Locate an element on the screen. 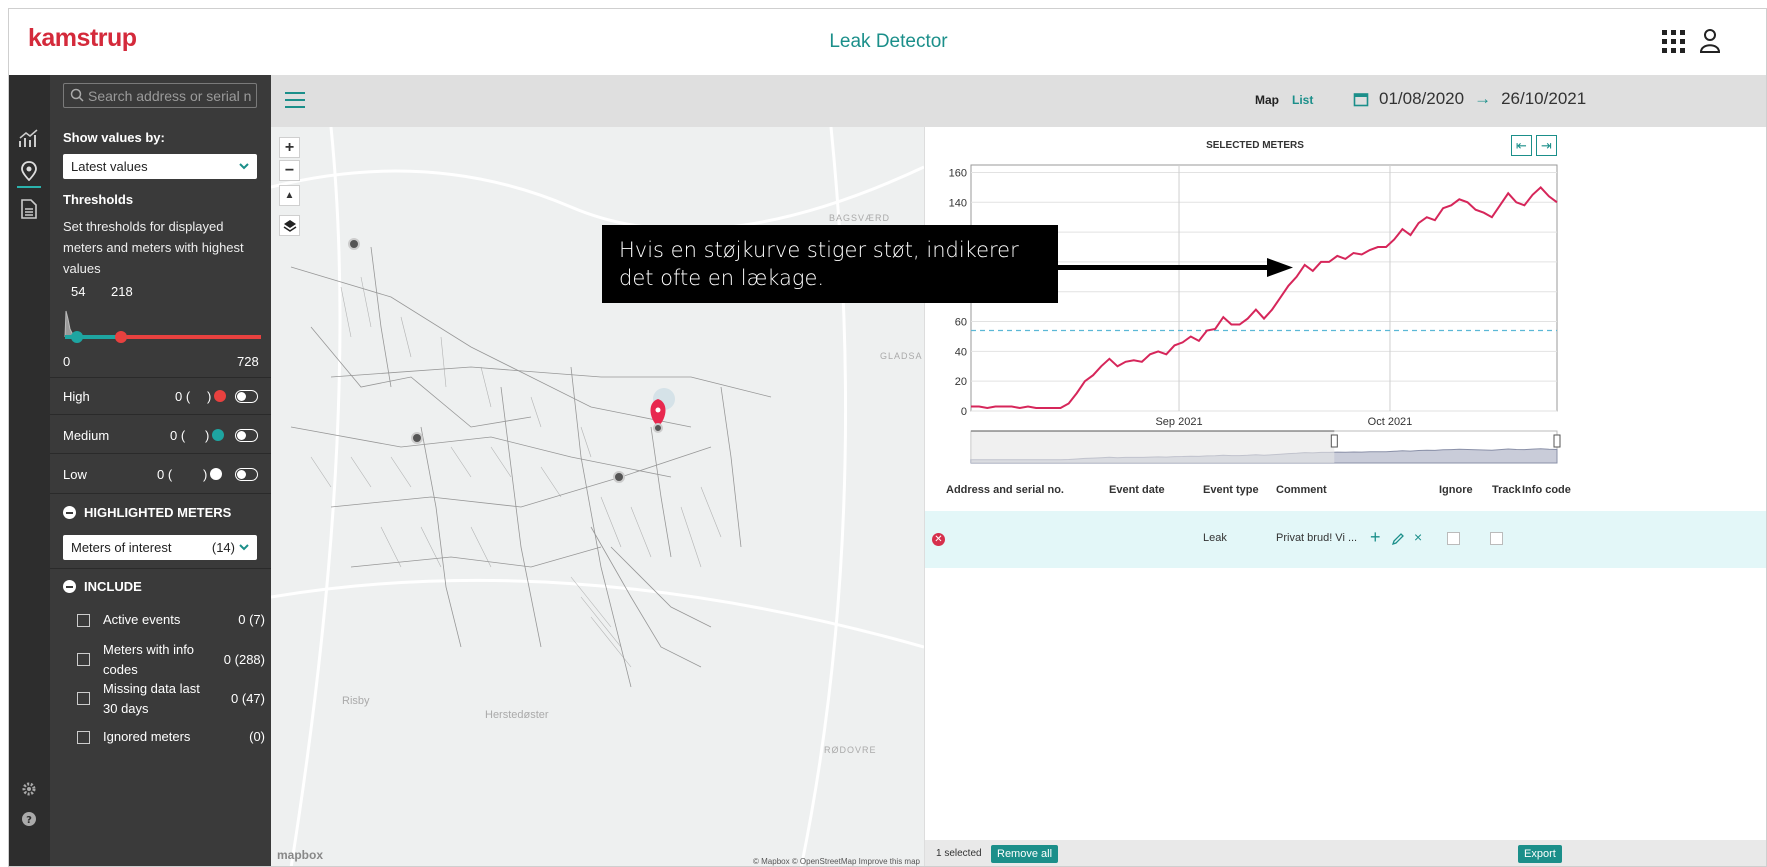 The width and height of the screenshot is (1767, 867). calendar-icon is located at coordinates (1361, 100).